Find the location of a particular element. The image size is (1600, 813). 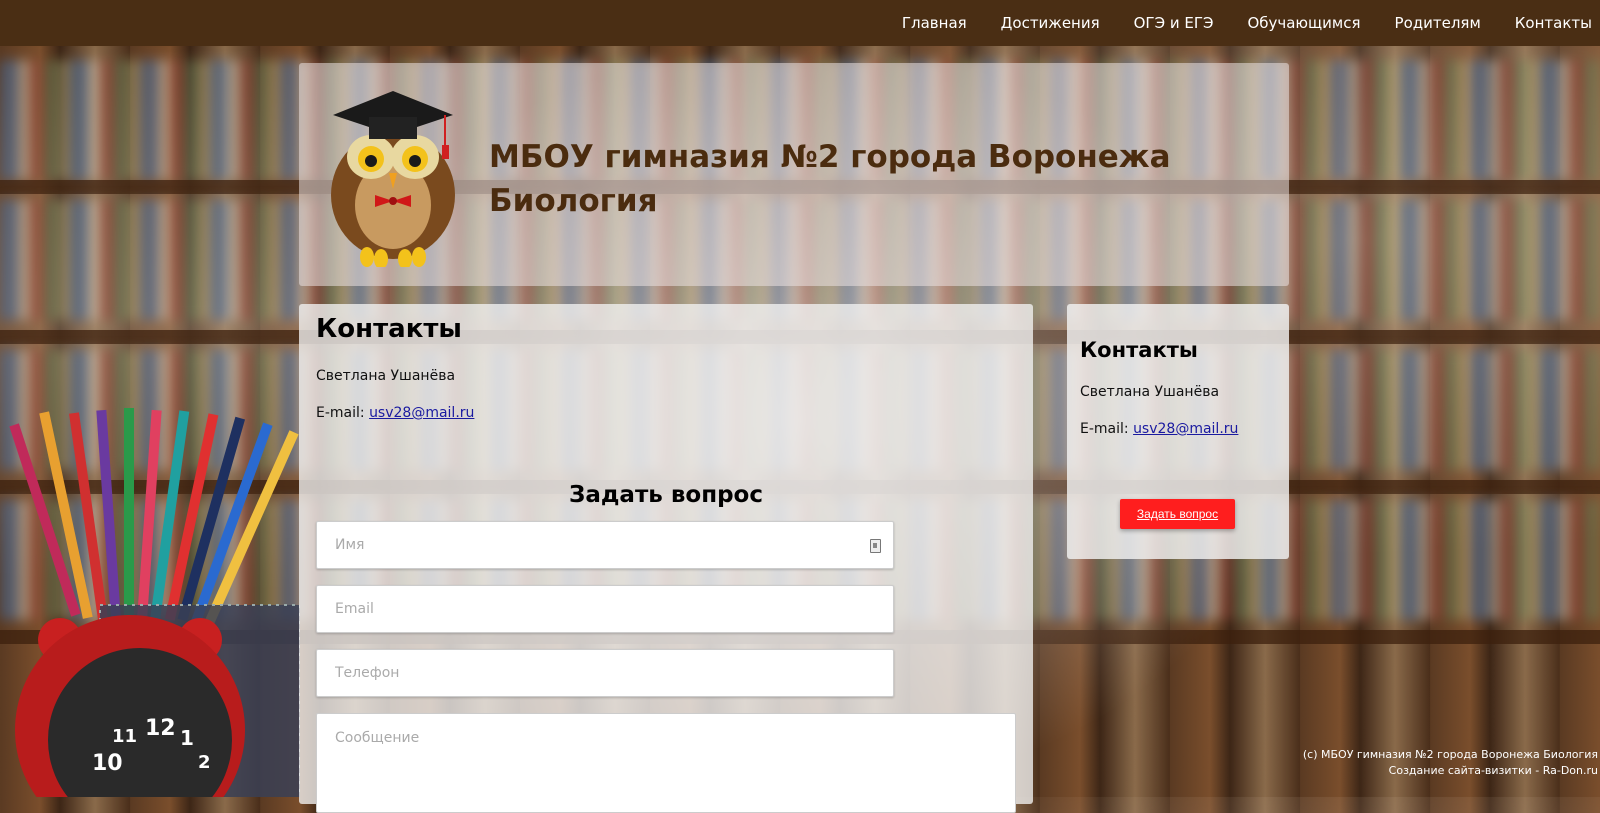

nav-link-contacts: Контакты is located at coordinates (1553, 23).